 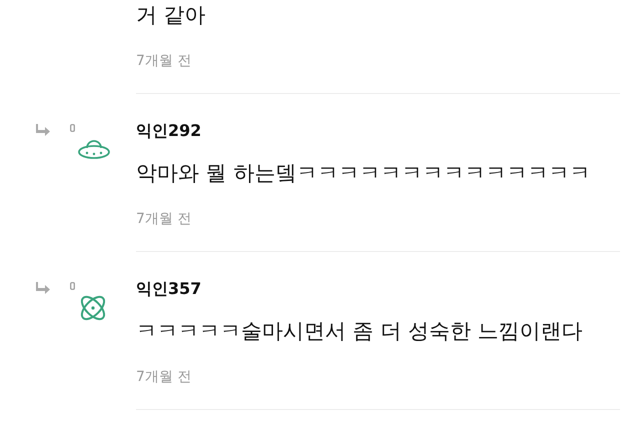 I want to click on flying-saucer-icon, so click(x=94, y=149).